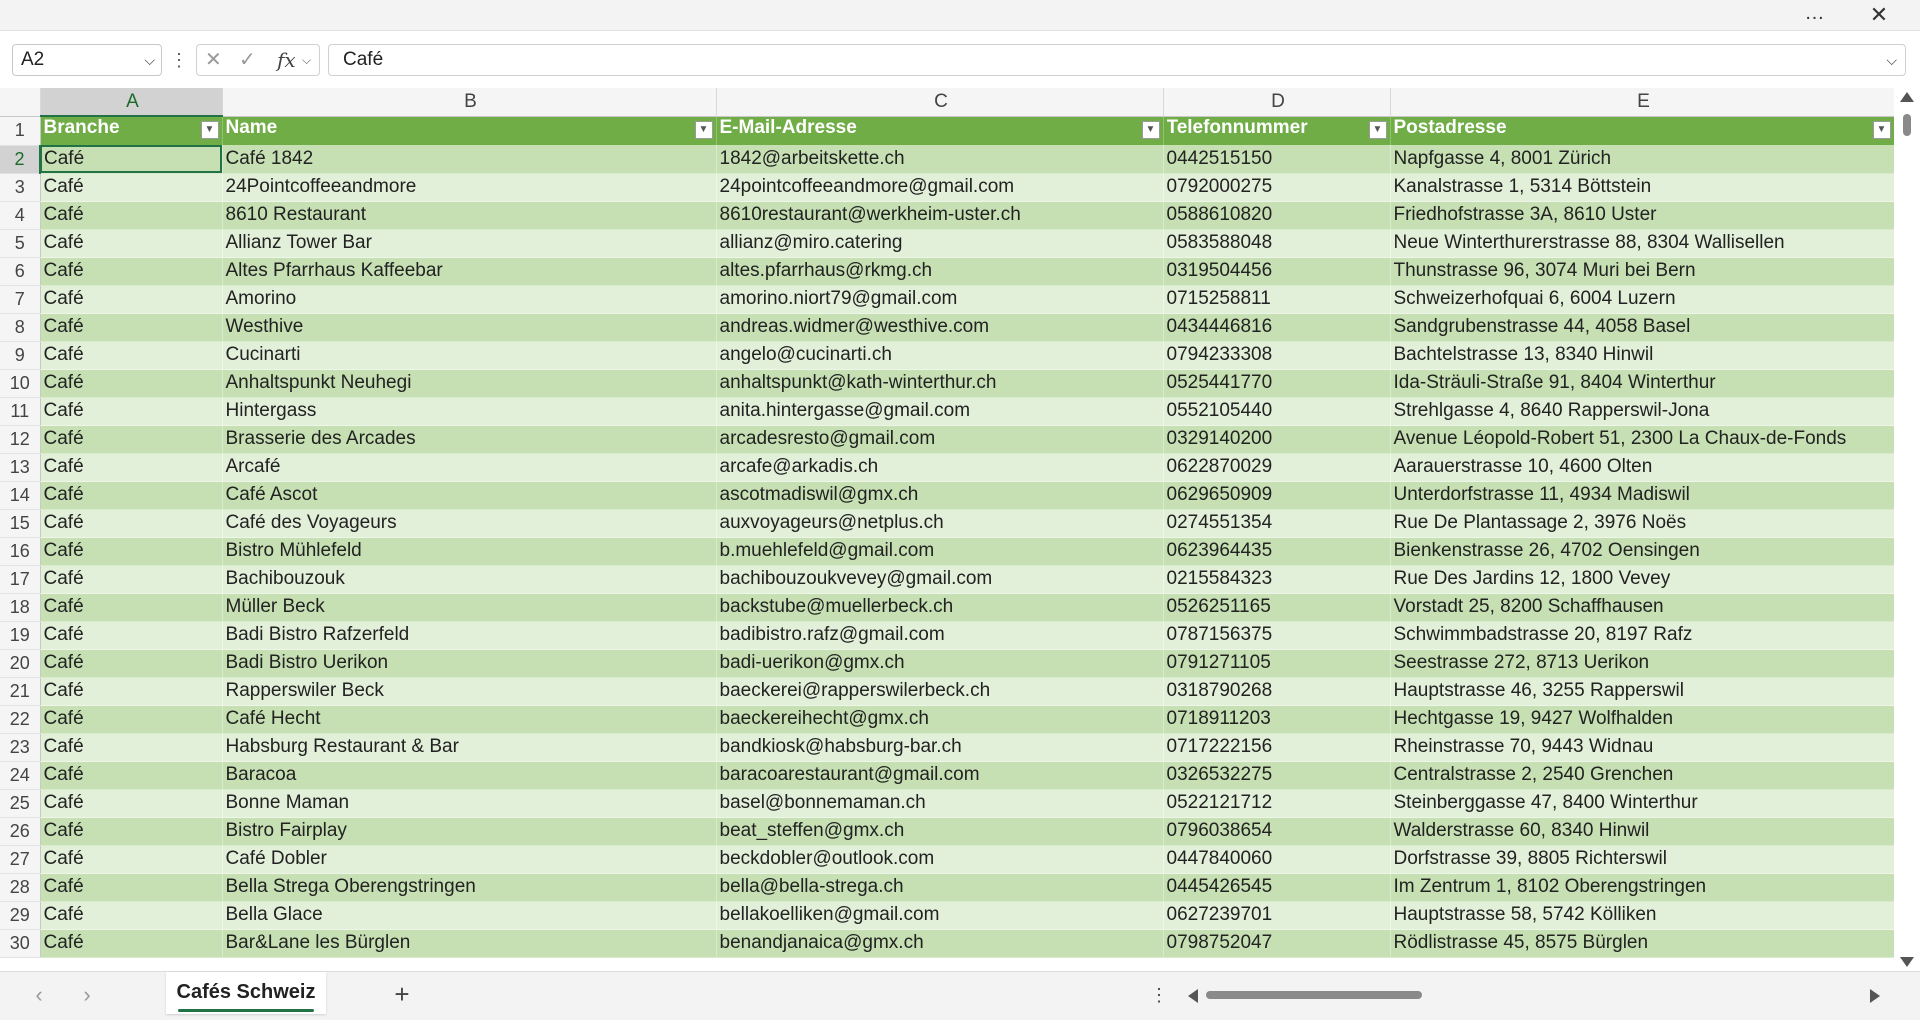 This screenshot has height=1020, width=1920. What do you see at coordinates (1642, 859) in the screenshot?
I see `table-cell: Dorfstrasse 39, 8805 Richterswil` at bounding box center [1642, 859].